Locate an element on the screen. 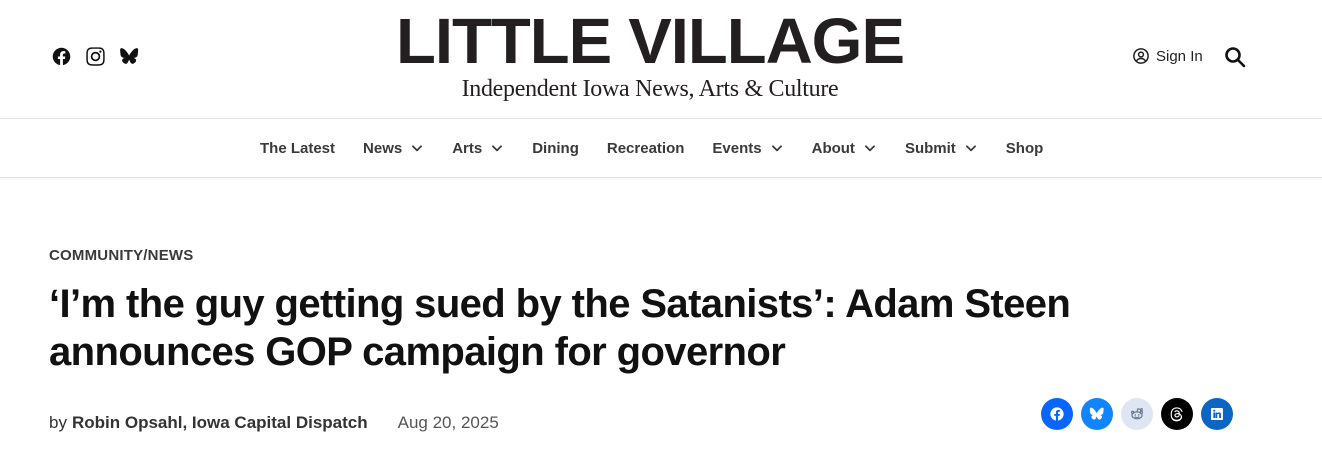 The height and width of the screenshot is (468, 1322). instagram-icon is located at coordinates (95, 56).